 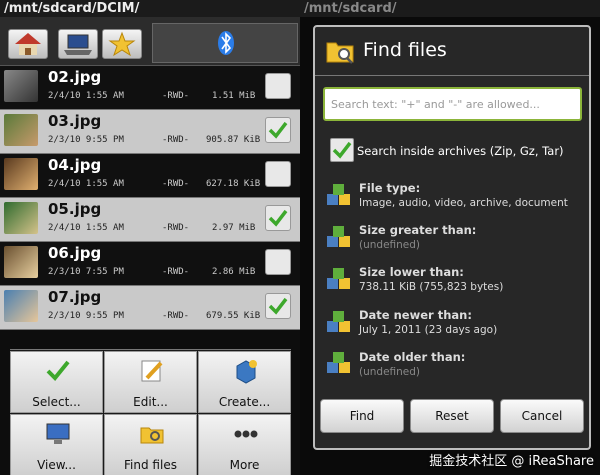 What do you see at coordinates (428, 330) in the screenshot?
I see `option-value: July 1, 2011 (23 days ago)` at bounding box center [428, 330].